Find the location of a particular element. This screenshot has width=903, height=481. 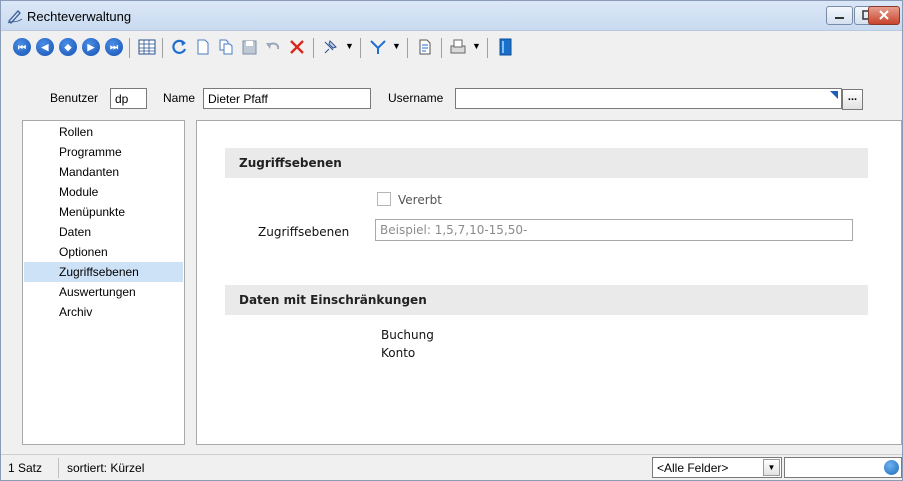

sidebar-item-daten: Daten is located at coordinates (103, 232).